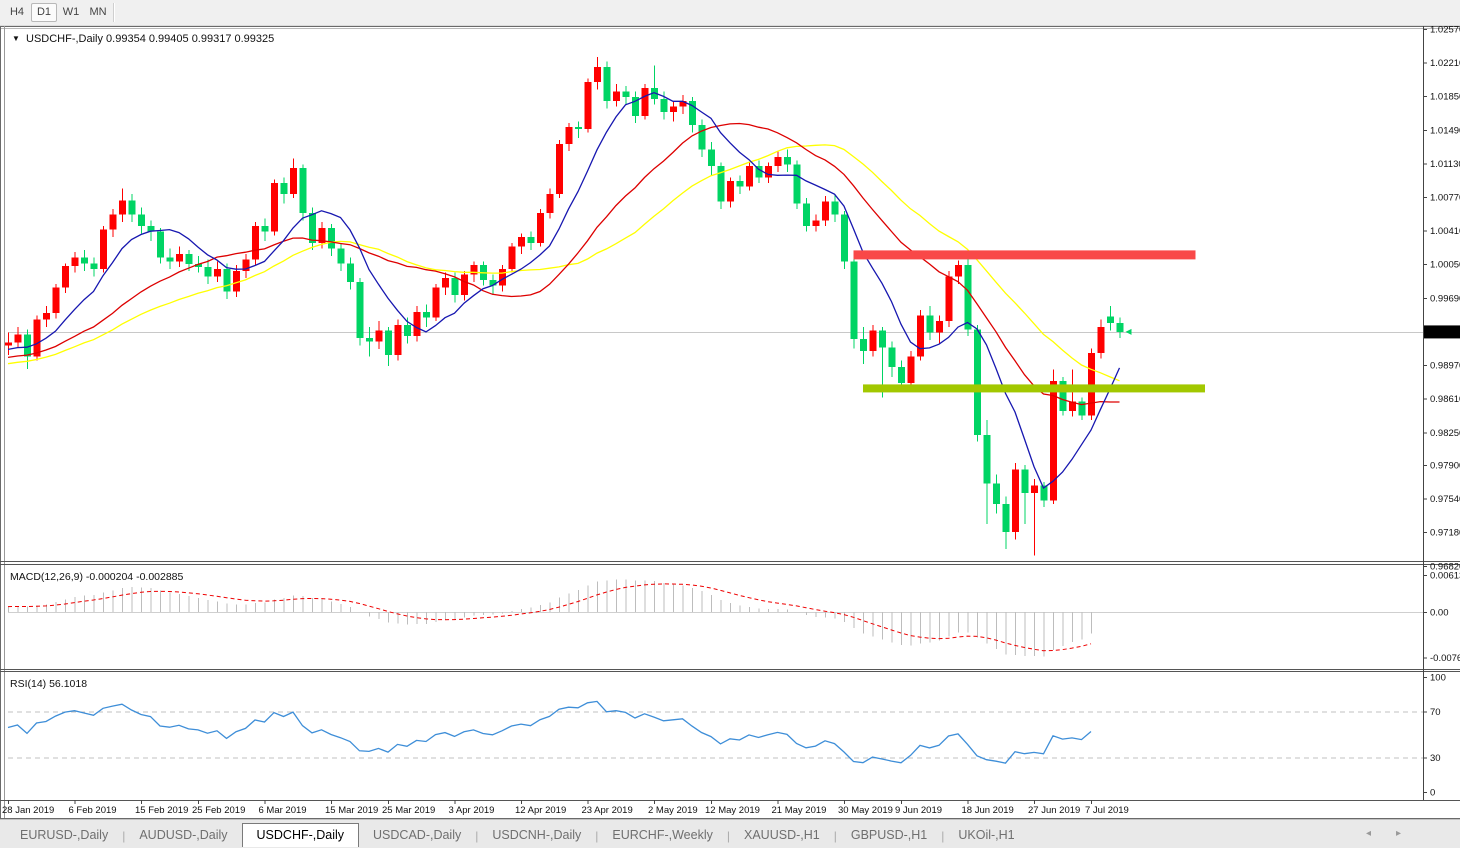 The image size is (1460, 848). What do you see at coordinates (607, 810) in the screenshot?
I see `svg-text: 23 Apr 2019` at bounding box center [607, 810].